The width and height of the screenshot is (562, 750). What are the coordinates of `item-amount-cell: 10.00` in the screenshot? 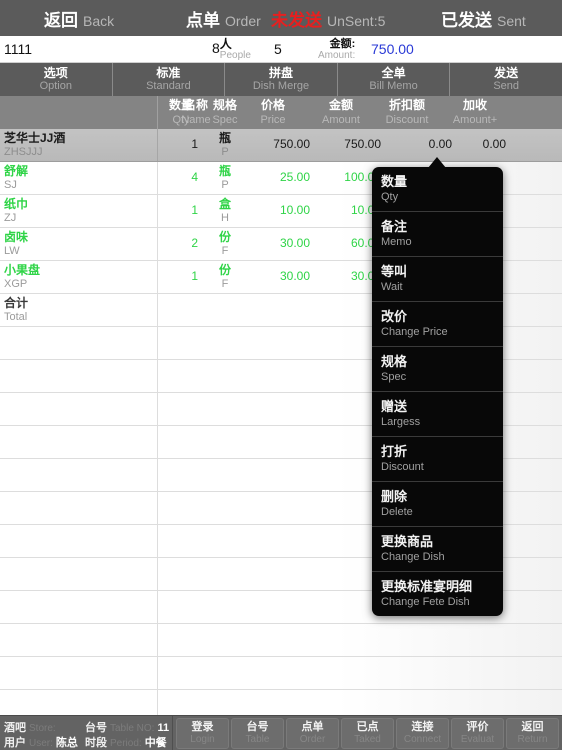 It's located at (365, 210).